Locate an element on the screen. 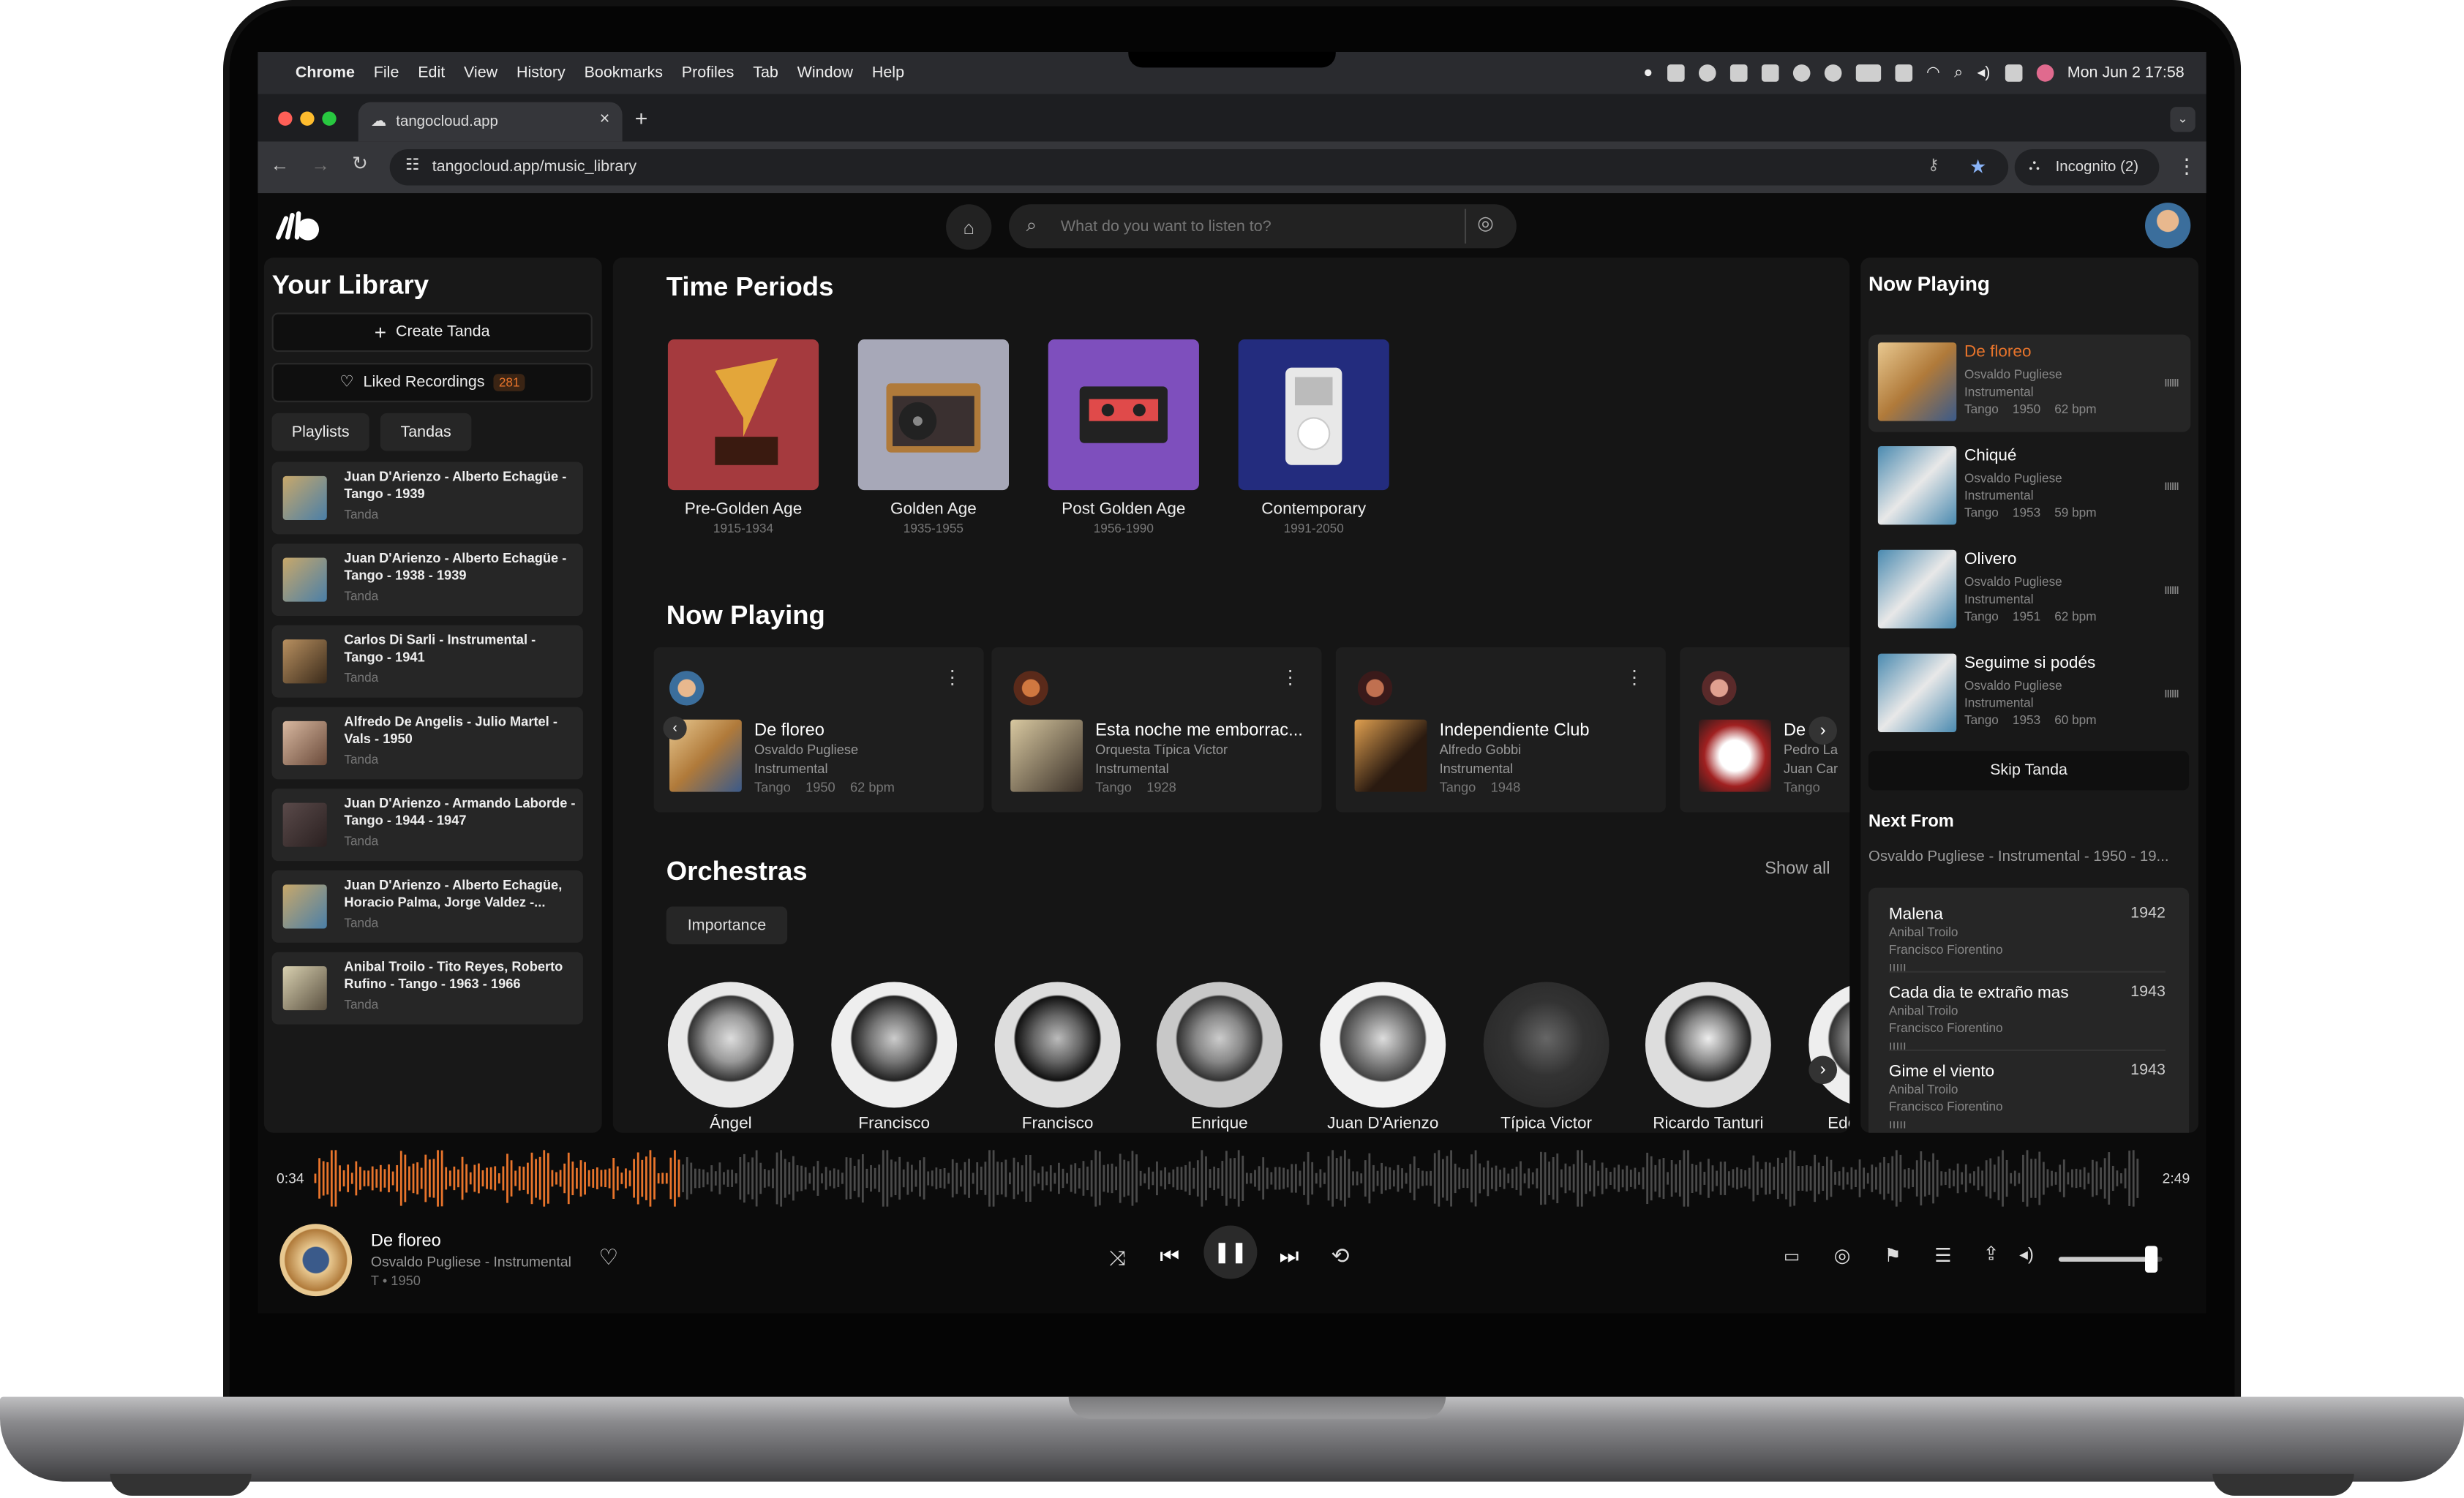 The height and width of the screenshot is (1498, 2464). search-input is located at coordinates (1257, 226).